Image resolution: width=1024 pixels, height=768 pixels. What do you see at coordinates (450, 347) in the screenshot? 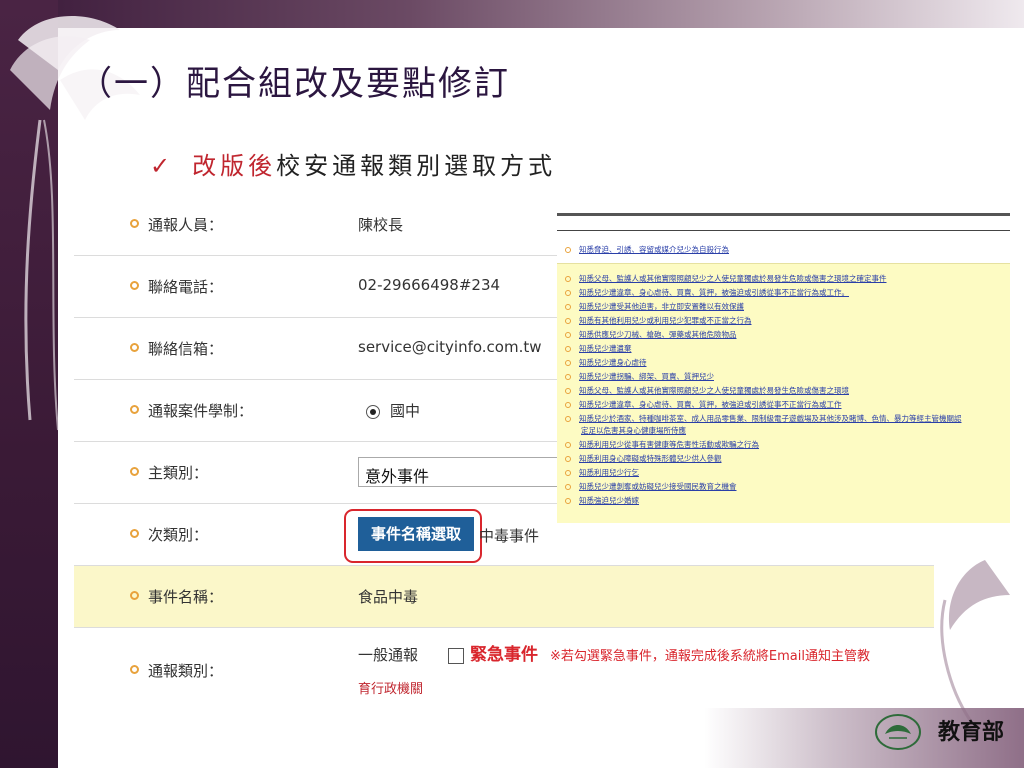
I see `email-value: service@cityinfo.com.tw` at bounding box center [450, 347].